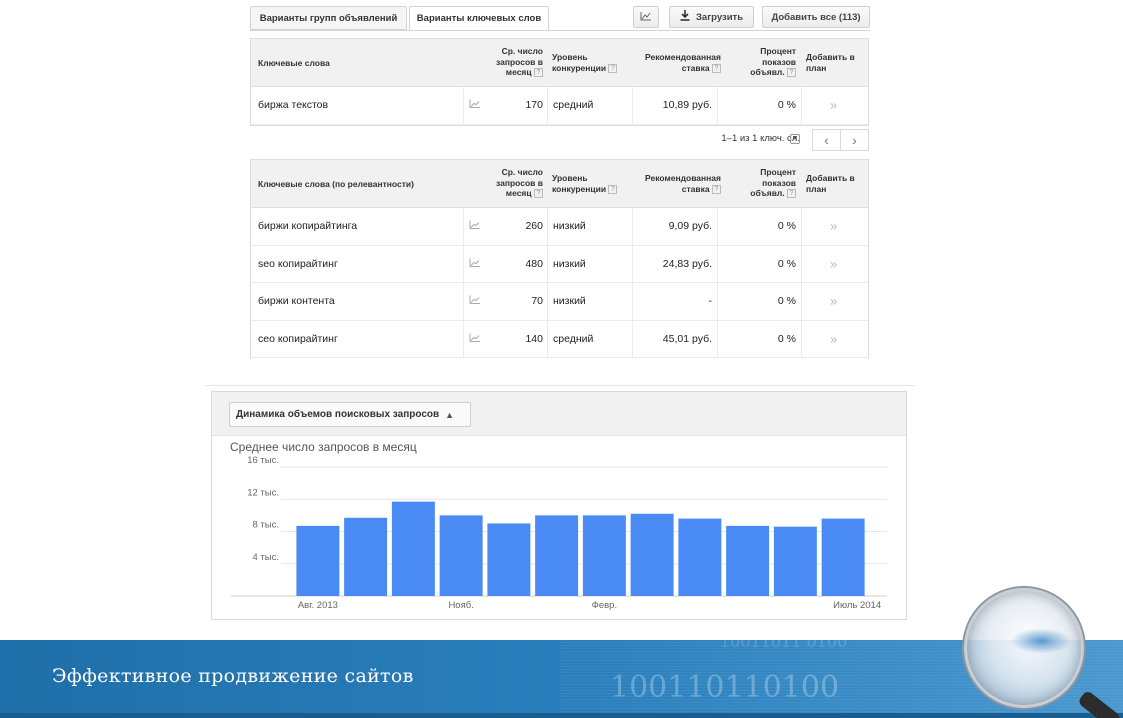  Describe the element at coordinates (795, 139) in the screenshot. I see `rows-dropdown-icon: ▼` at that location.